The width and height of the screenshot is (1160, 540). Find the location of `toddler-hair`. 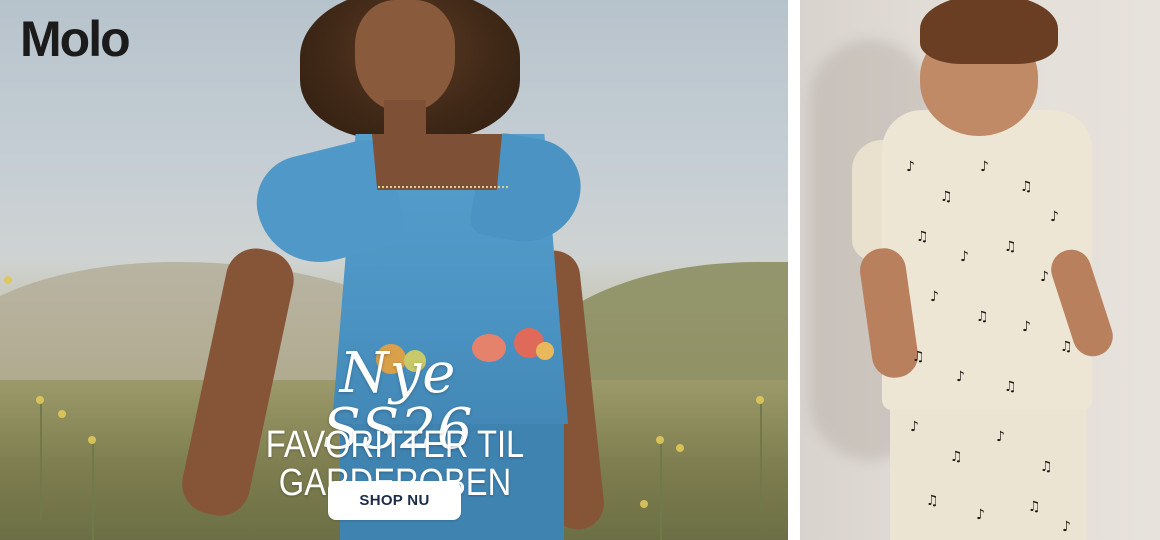

toddler-hair is located at coordinates (989, 32).